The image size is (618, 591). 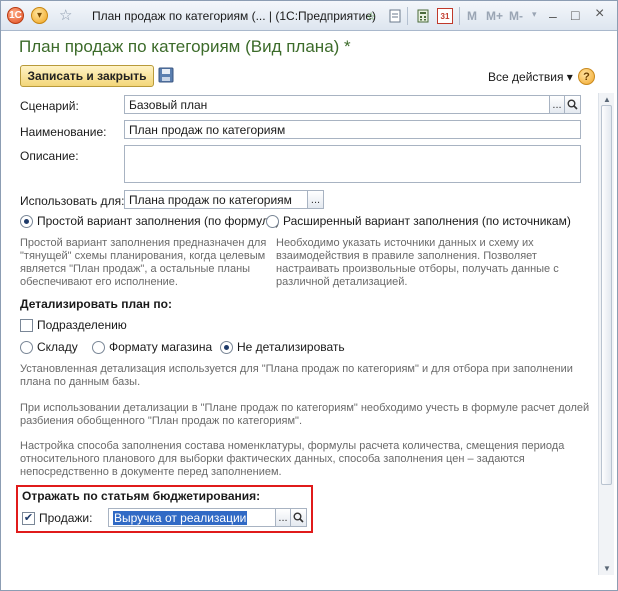 What do you see at coordinates (395, 16) in the screenshot?
I see `document-icon` at bounding box center [395, 16].